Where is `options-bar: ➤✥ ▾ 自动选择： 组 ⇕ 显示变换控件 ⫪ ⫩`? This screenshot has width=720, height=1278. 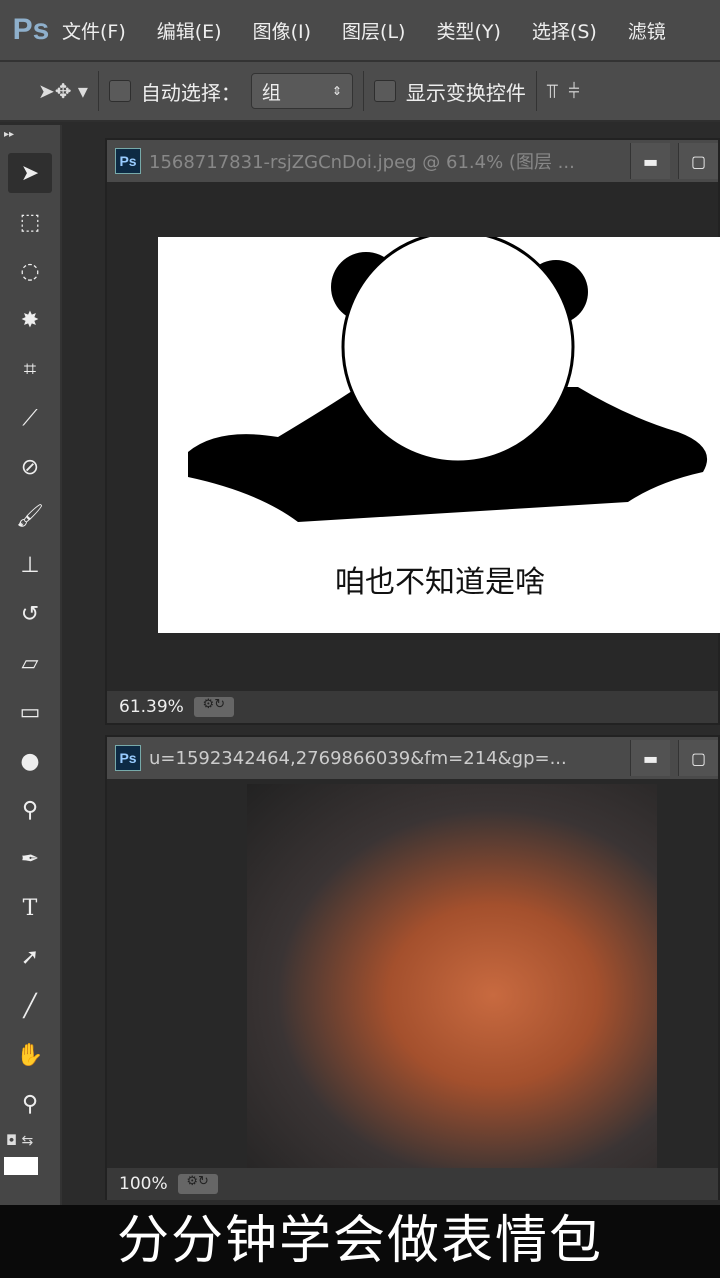 options-bar: ➤✥ ▾ 自动选择： 组 ⇕ 显示变换控件 ⫪ ⫩ is located at coordinates (360, 92).